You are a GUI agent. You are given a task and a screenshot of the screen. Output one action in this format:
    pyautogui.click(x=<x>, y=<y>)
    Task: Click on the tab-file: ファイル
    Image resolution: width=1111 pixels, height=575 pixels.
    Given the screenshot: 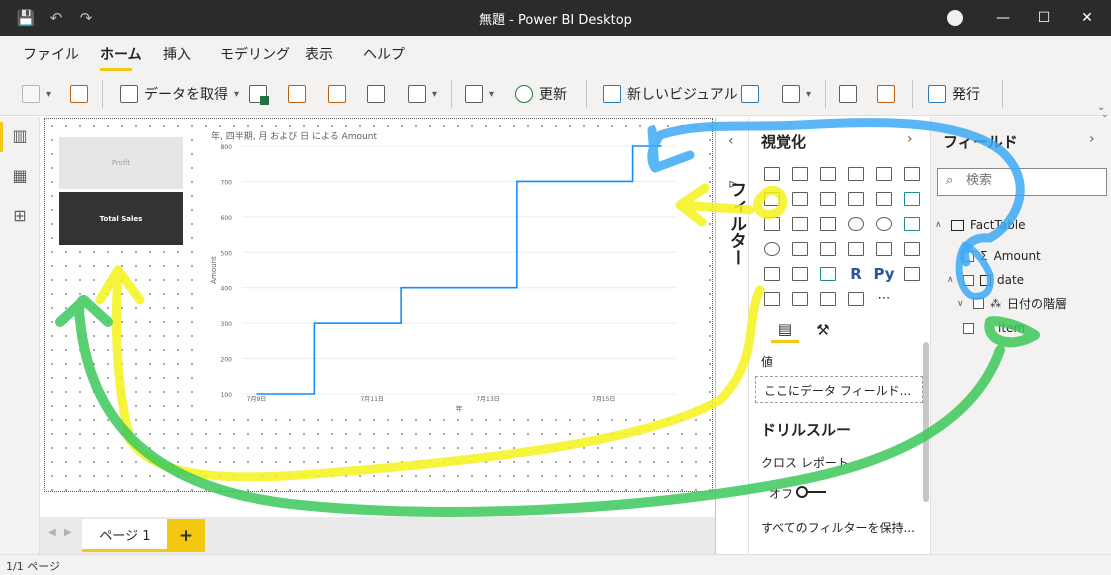 What is the action you would take?
    pyautogui.click(x=51, y=54)
    